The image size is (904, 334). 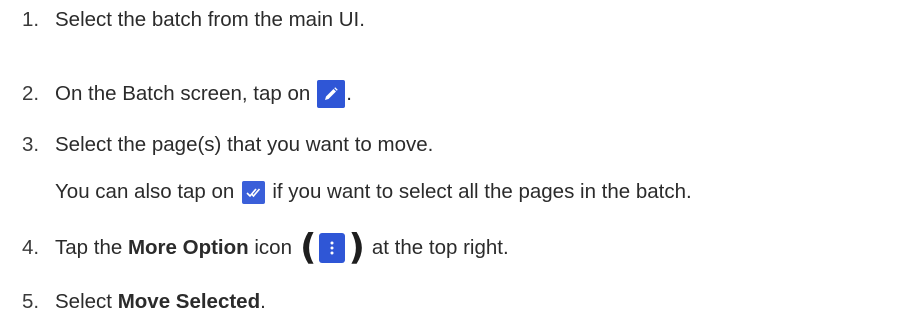 What do you see at coordinates (189, 301) in the screenshot?
I see `move-selected-label: Move Selected` at bounding box center [189, 301].